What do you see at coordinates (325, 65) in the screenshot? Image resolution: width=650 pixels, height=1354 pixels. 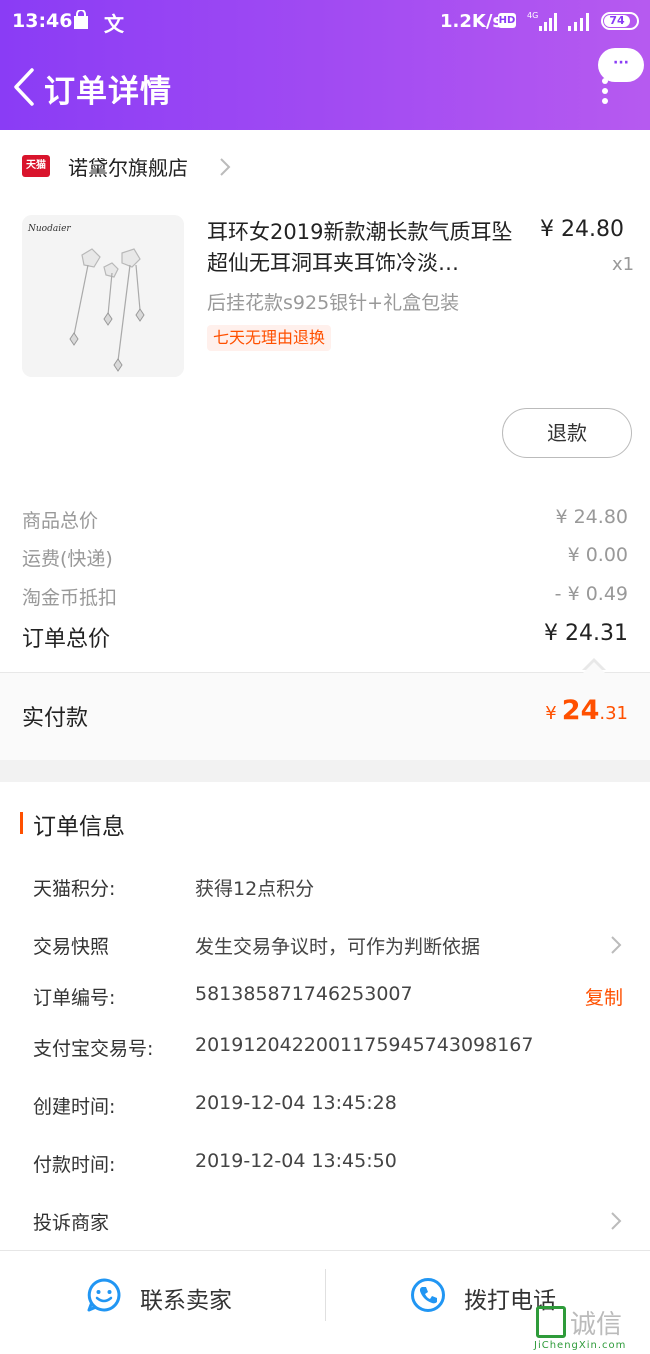 I see `app-header: 13:46 文 1.2K/s HD 4G 74 订单详情 ···` at bounding box center [325, 65].